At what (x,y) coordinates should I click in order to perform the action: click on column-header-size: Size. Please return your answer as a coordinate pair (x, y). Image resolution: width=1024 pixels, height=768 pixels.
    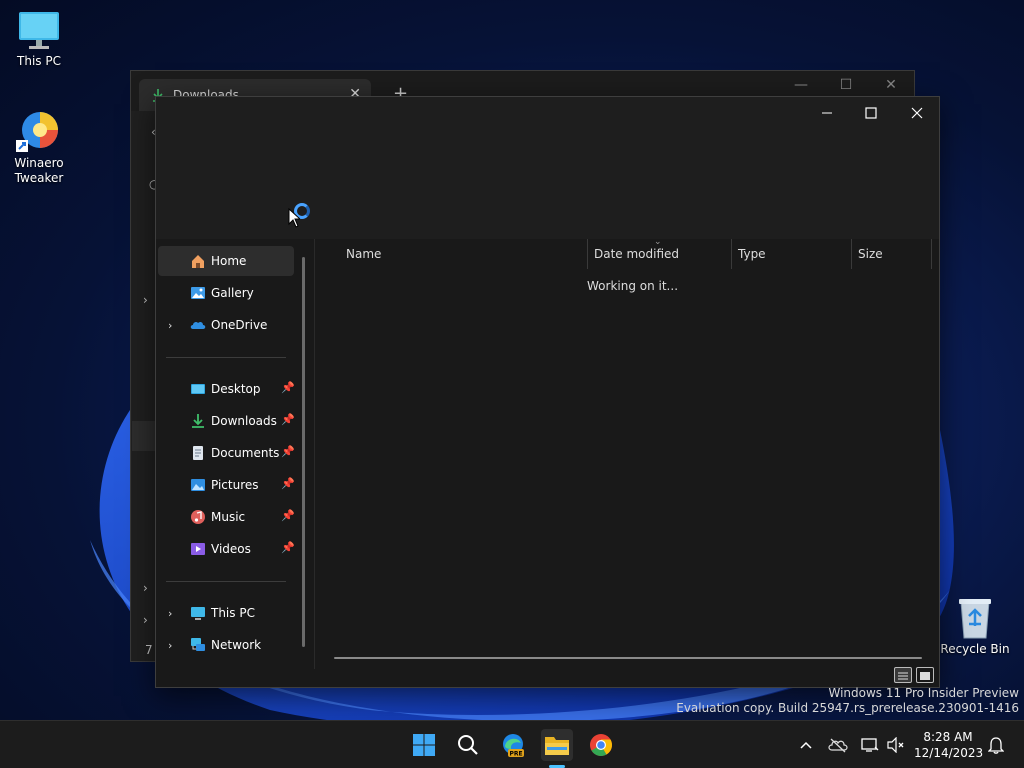
    Looking at the image, I should click on (892, 254).